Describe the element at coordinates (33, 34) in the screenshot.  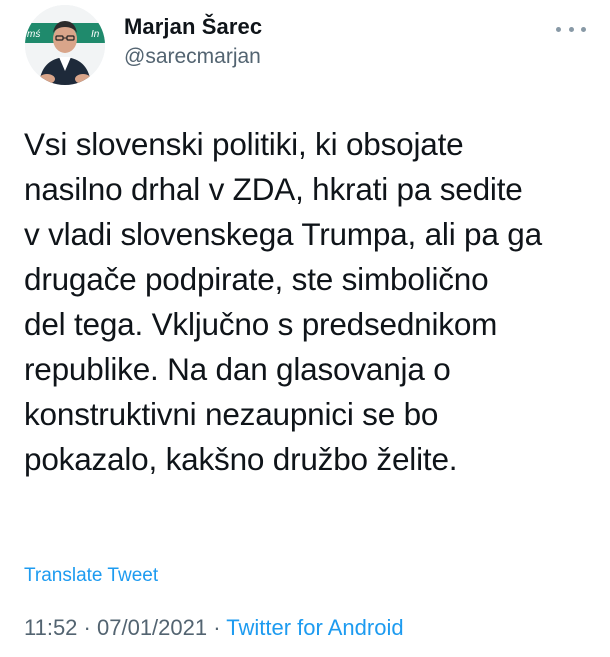
I see `svg-text: mś` at that location.